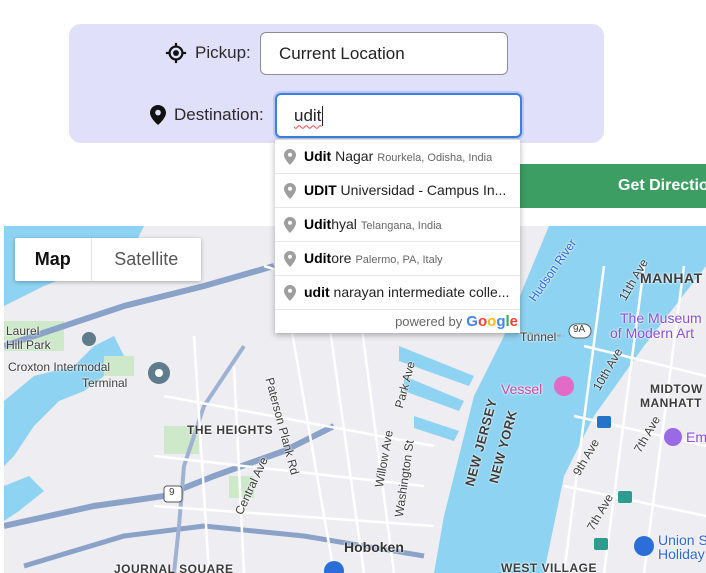 The height and width of the screenshot is (573, 706). I want to click on map-label-tunnel: Tunnel, so click(538, 337).